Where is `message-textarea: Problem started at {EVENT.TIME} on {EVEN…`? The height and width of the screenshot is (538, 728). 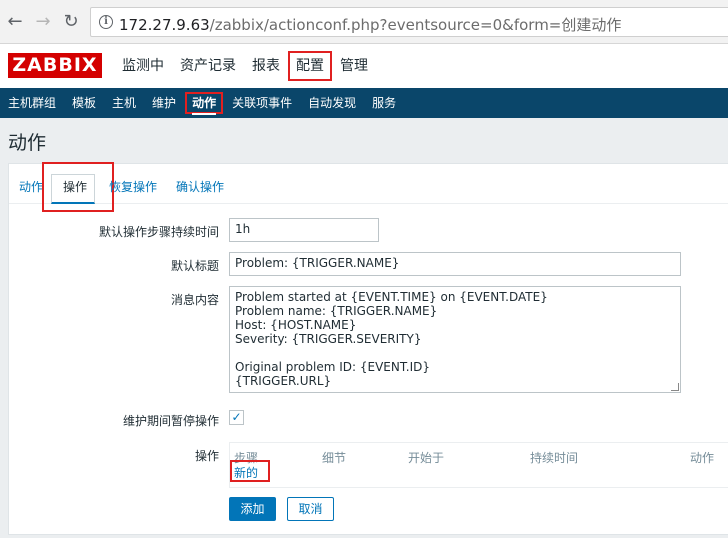
message-textarea: Problem started at {EVENT.TIME} on {EVEN… is located at coordinates (455, 339).